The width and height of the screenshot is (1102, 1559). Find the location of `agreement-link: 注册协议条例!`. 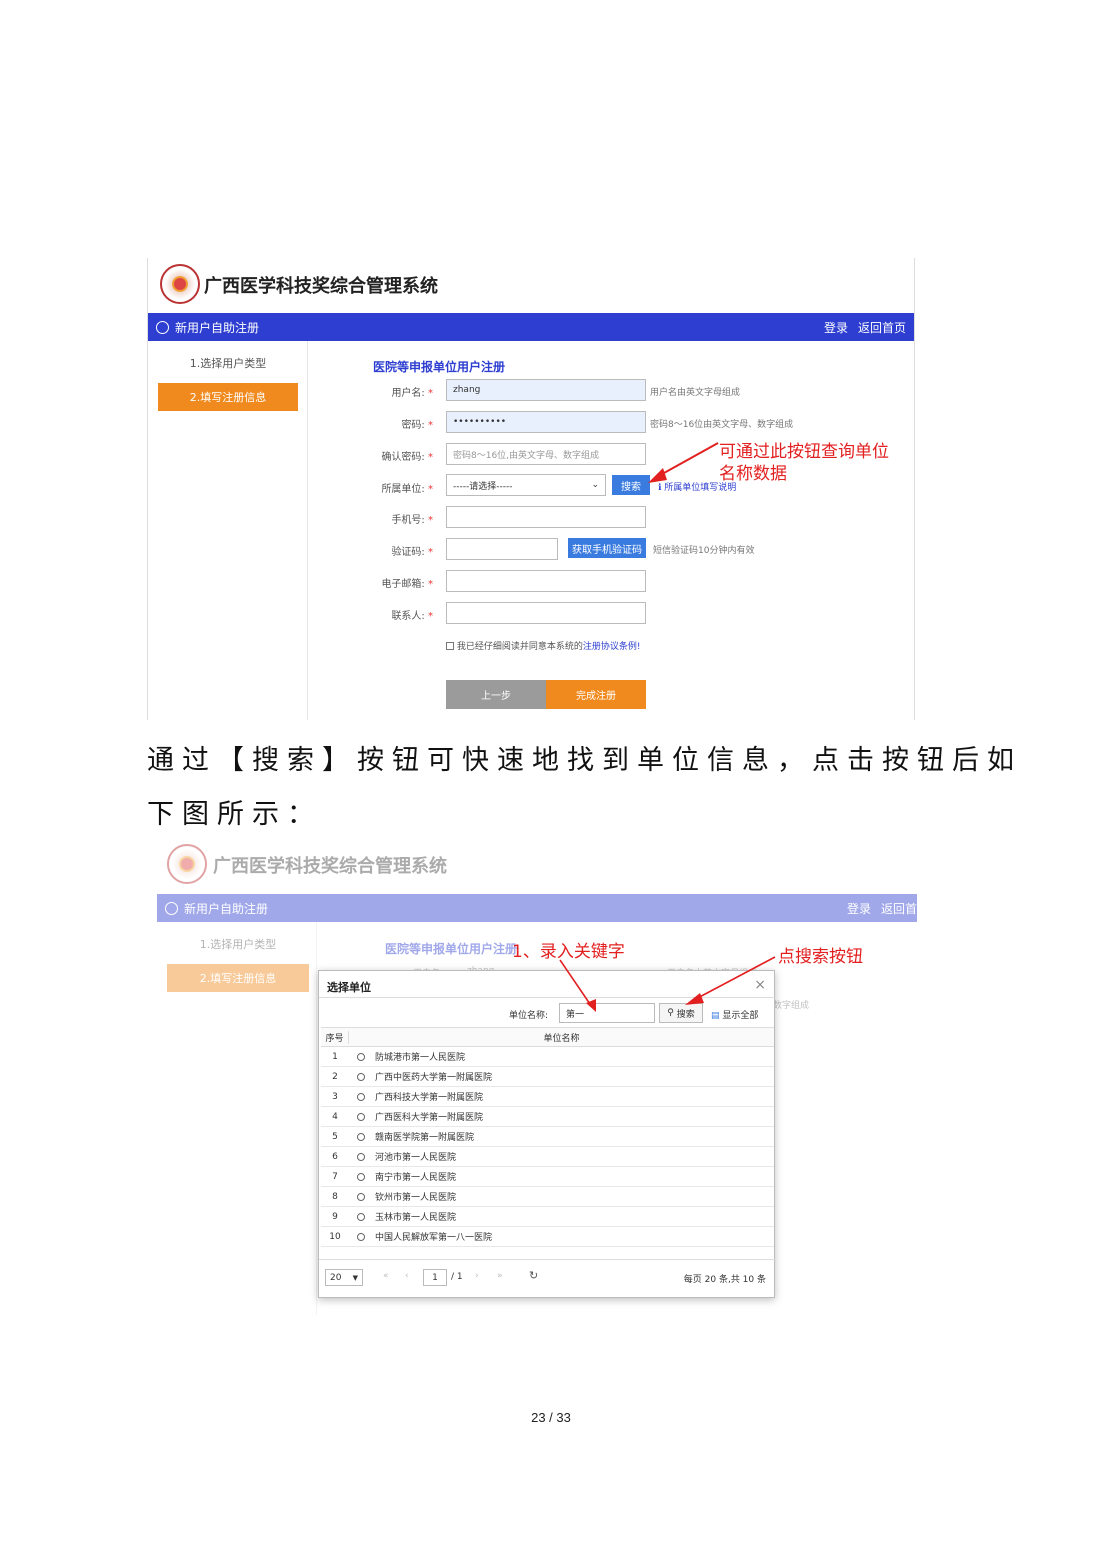

agreement-link: 注册协议条例! is located at coordinates (612, 647).